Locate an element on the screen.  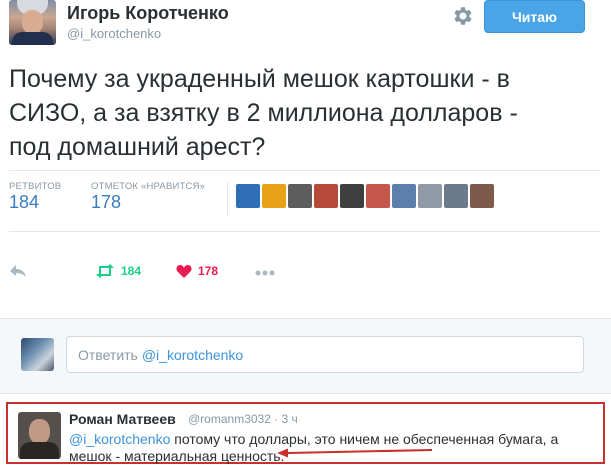
like-action: 178 is located at coordinates (197, 271).